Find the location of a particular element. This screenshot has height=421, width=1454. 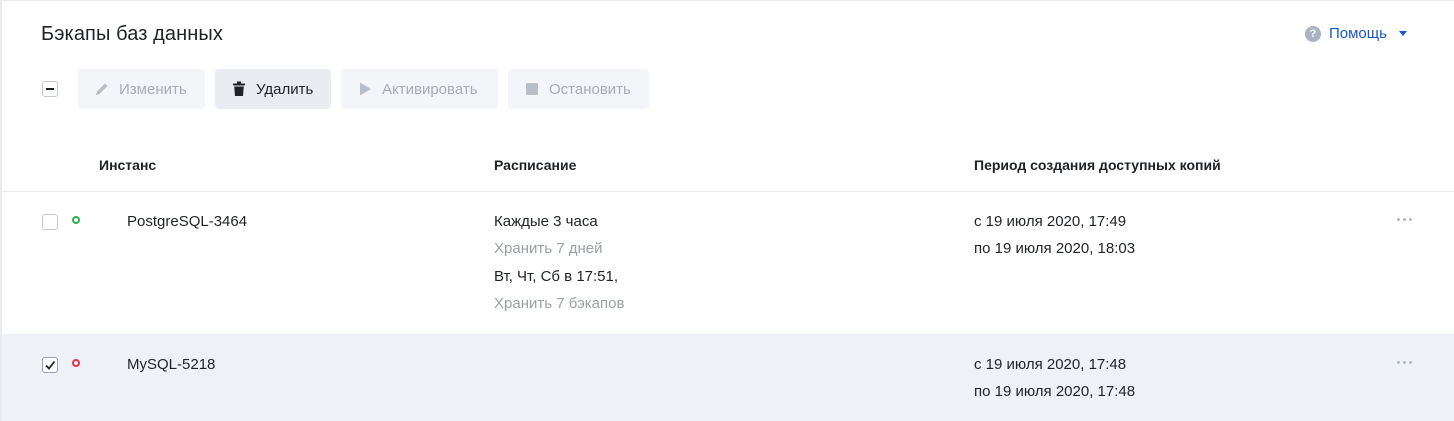

stop-button: Остановить is located at coordinates (578, 89).